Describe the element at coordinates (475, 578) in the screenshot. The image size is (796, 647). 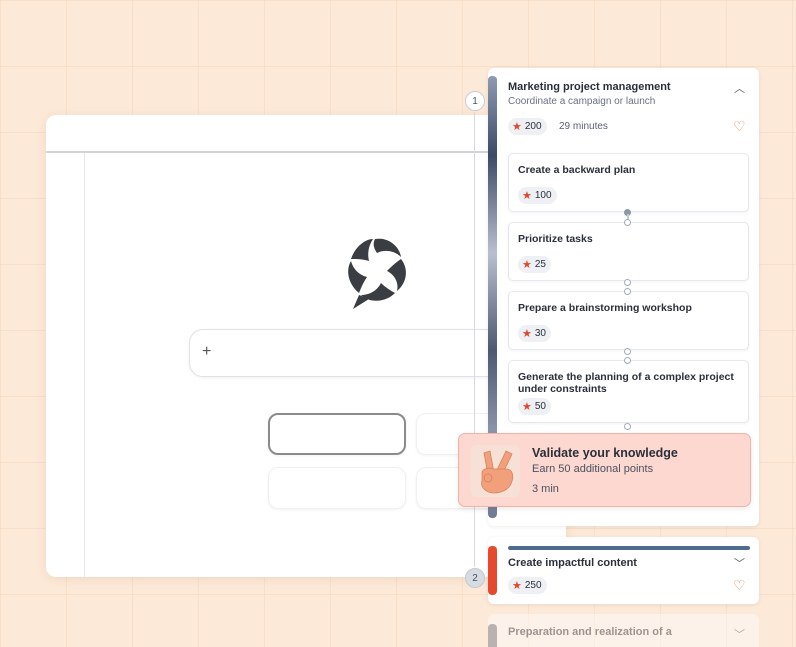
I see `step-number-2: 2` at that location.